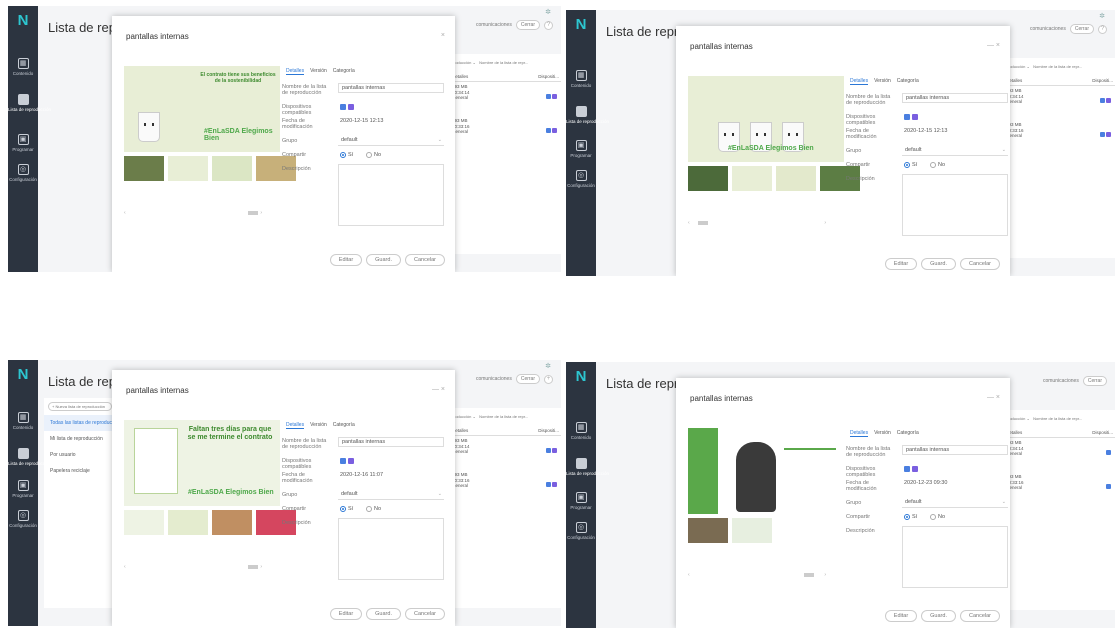 The width and height of the screenshot is (1115, 628). Describe the element at coordinates (80, 471) in the screenshot. I see `category-trash: Papelera reciclaje` at that location.